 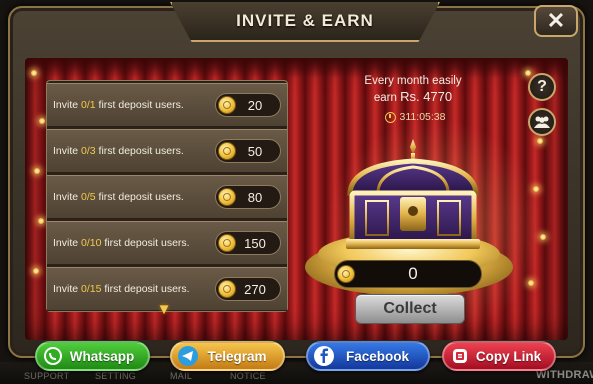 What do you see at coordinates (255, 151) in the screenshot?
I see `task-reward-value: 50` at bounding box center [255, 151].